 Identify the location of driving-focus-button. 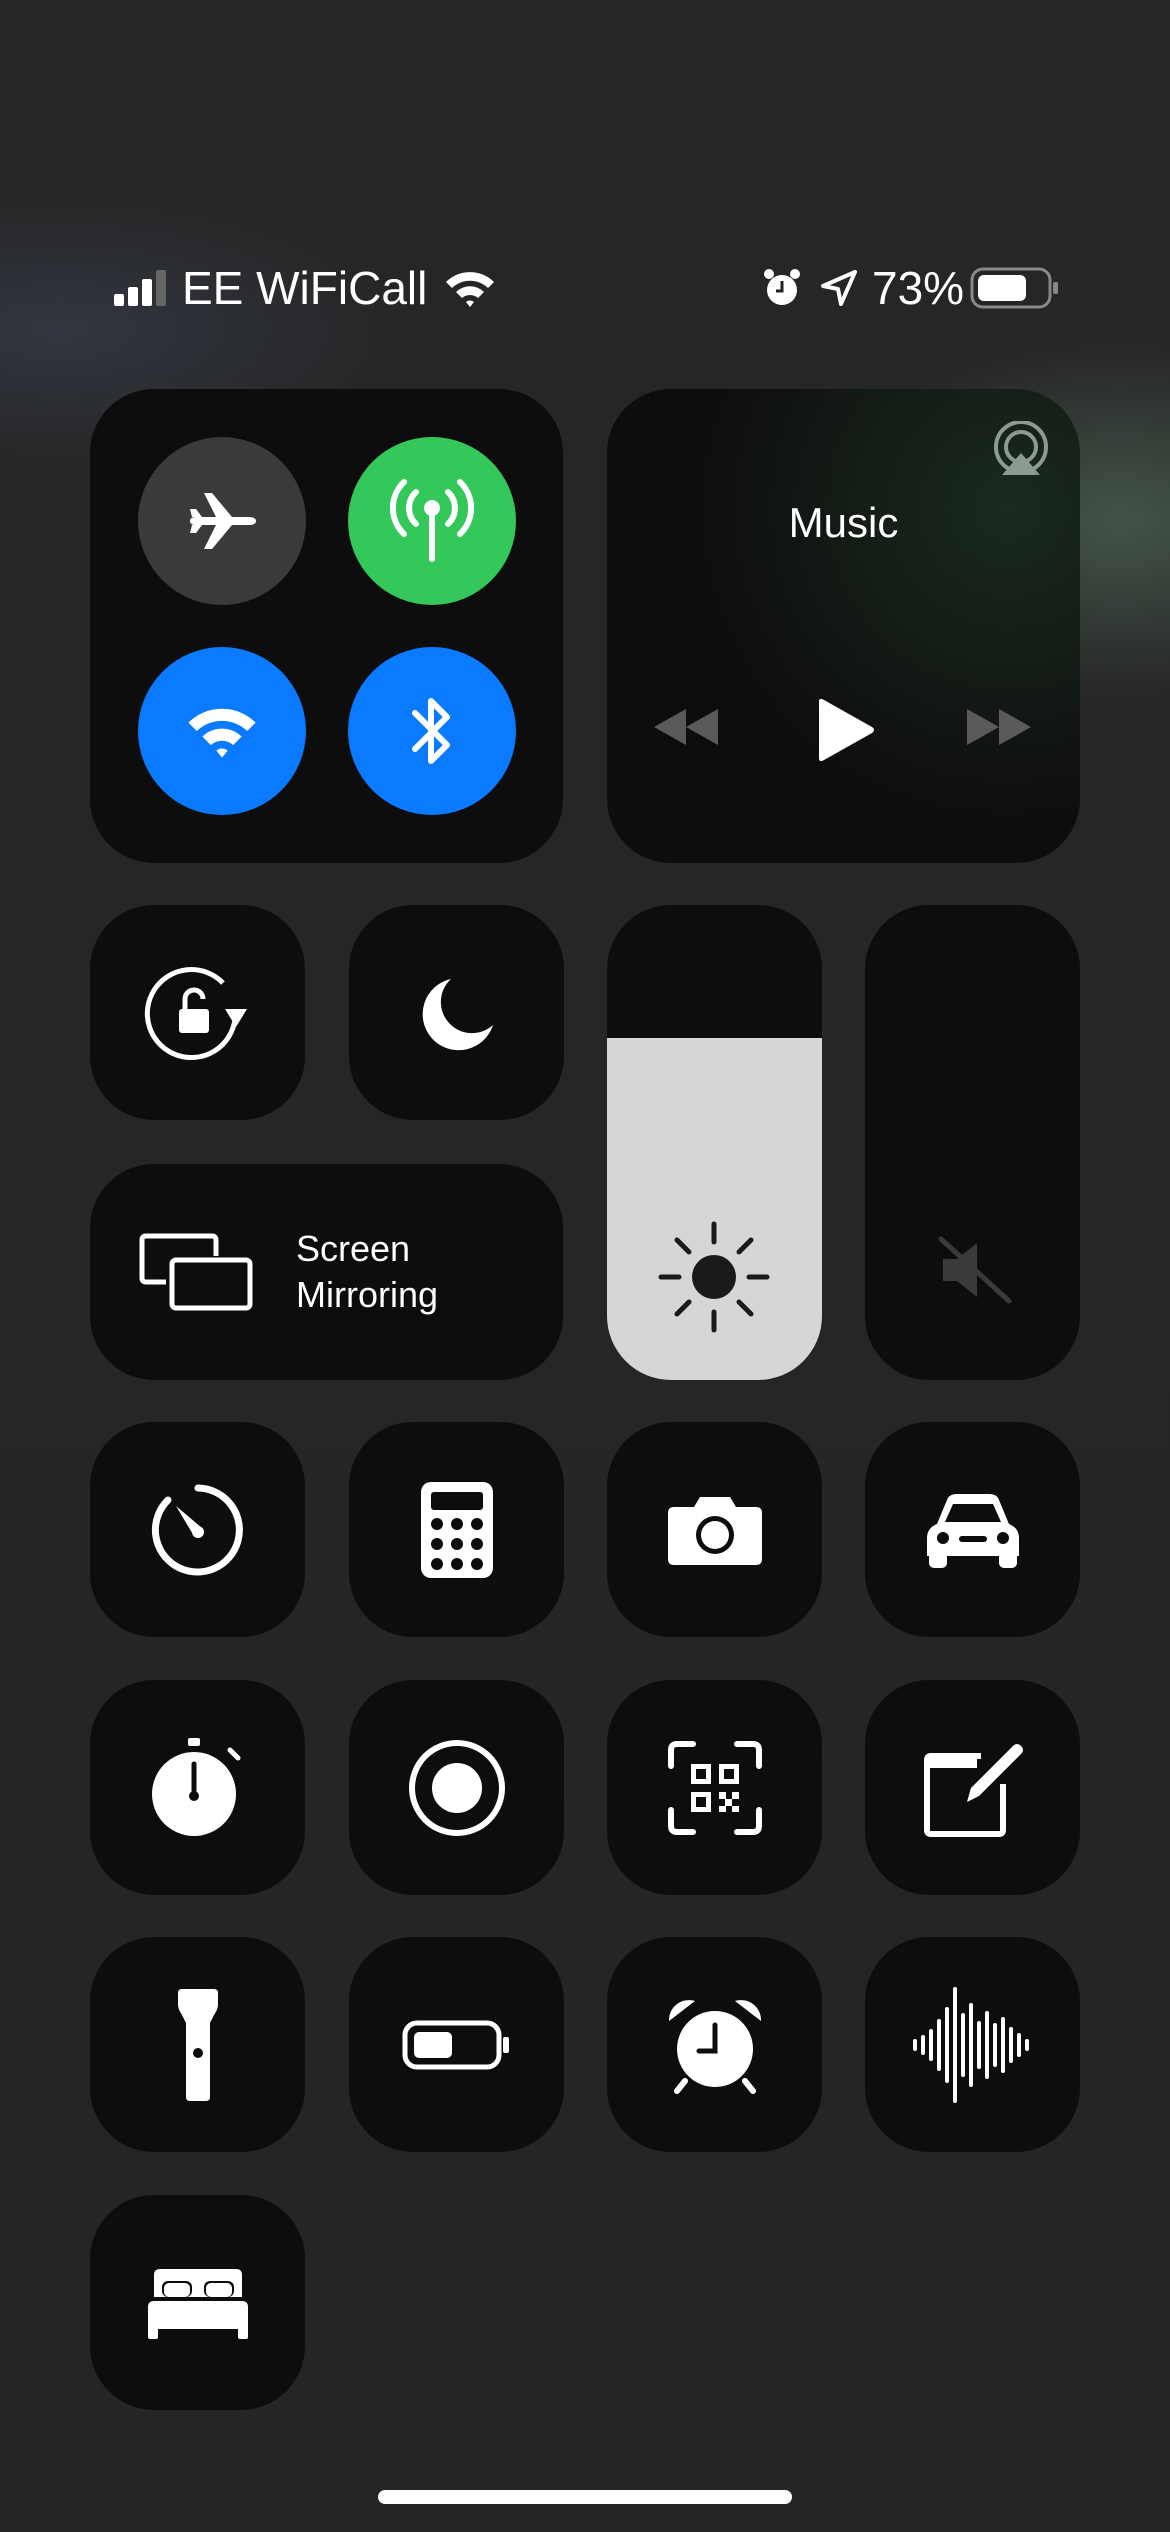
(972, 1529).